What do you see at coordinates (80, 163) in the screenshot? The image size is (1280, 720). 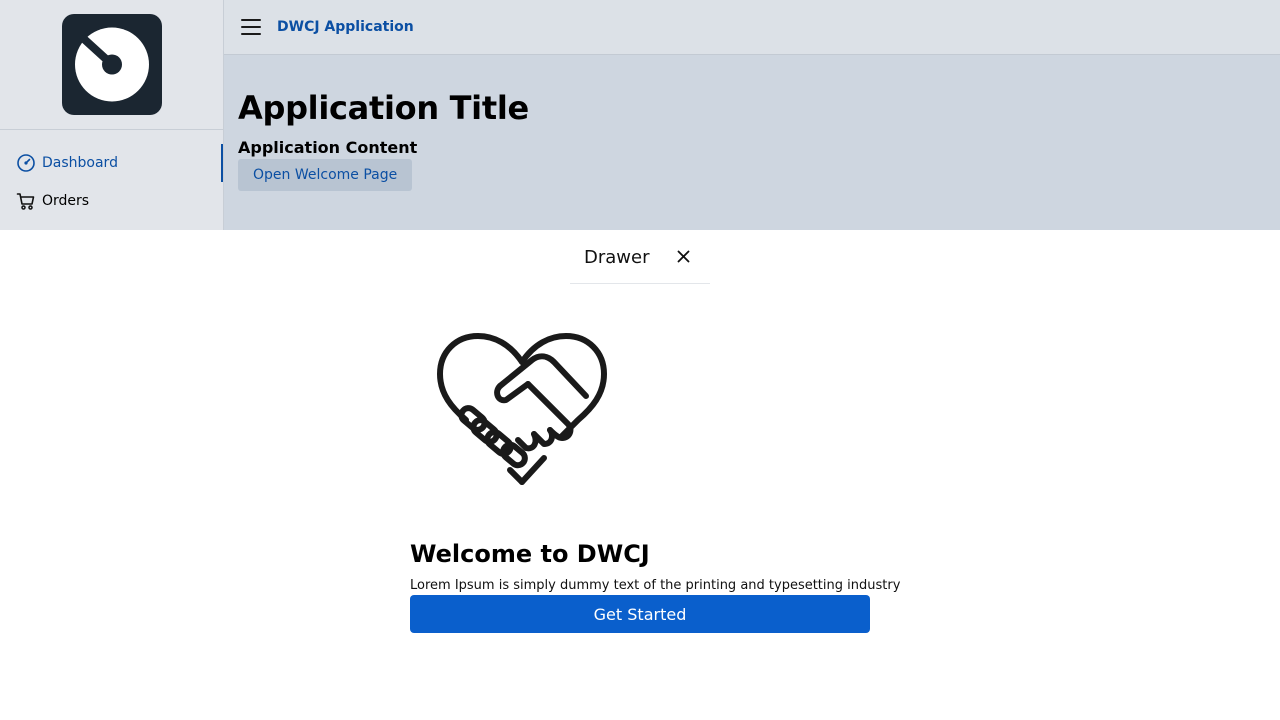 I see `sidebar-item-label: Dashboard` at bounding box center [80, 163].